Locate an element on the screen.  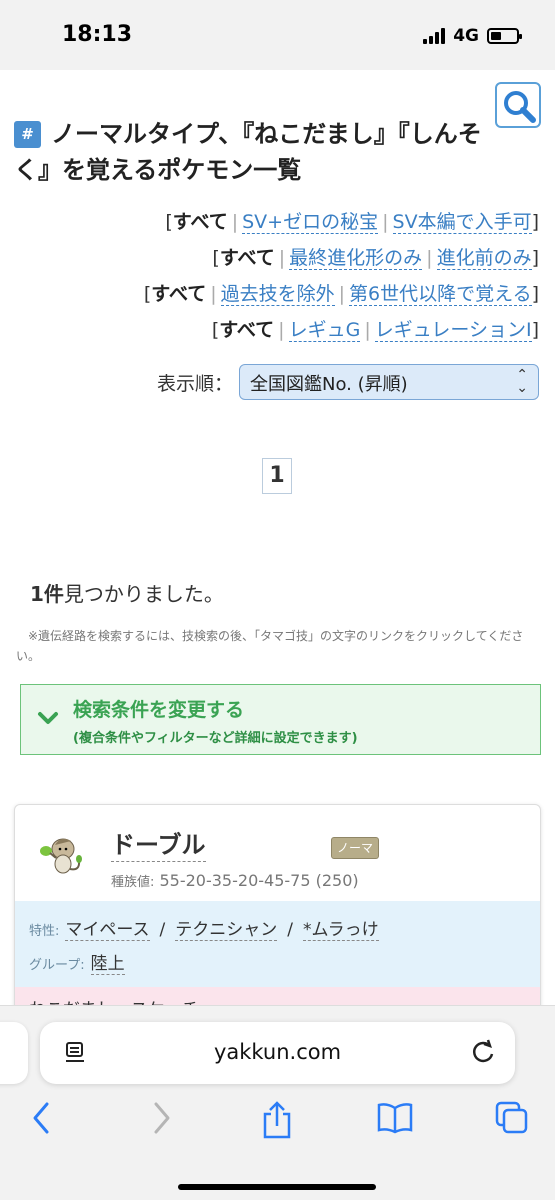
filter-row-regulation: [すべて | レギュG | レギュレーションI] is located at coordinates (375, 330).